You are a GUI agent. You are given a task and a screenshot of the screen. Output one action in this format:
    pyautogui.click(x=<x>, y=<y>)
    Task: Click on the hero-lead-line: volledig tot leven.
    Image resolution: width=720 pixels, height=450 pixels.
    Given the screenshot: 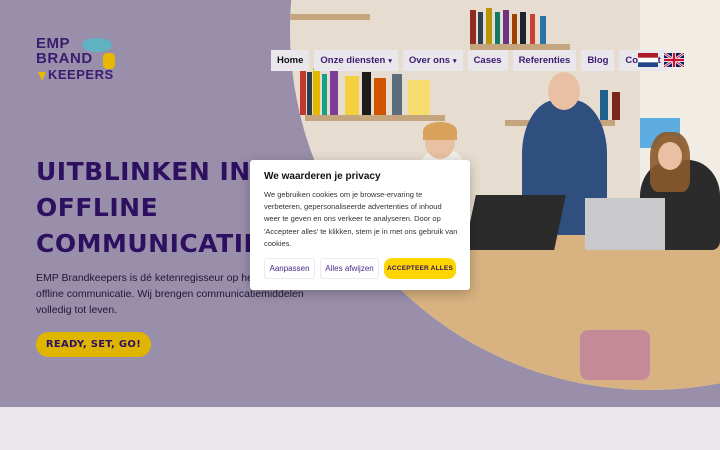 What is the action you would take?
    pyautogui.click(x=77, y=310)
    